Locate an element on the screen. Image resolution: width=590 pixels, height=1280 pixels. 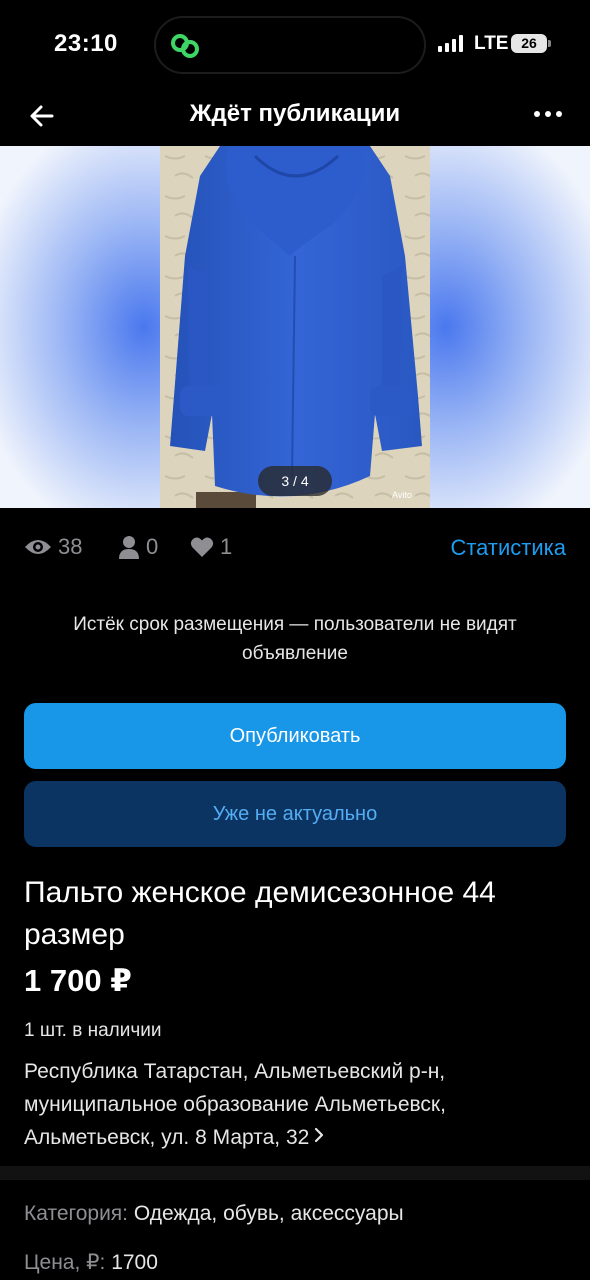
views-stat: 38 is located at coordinates (53, 547).